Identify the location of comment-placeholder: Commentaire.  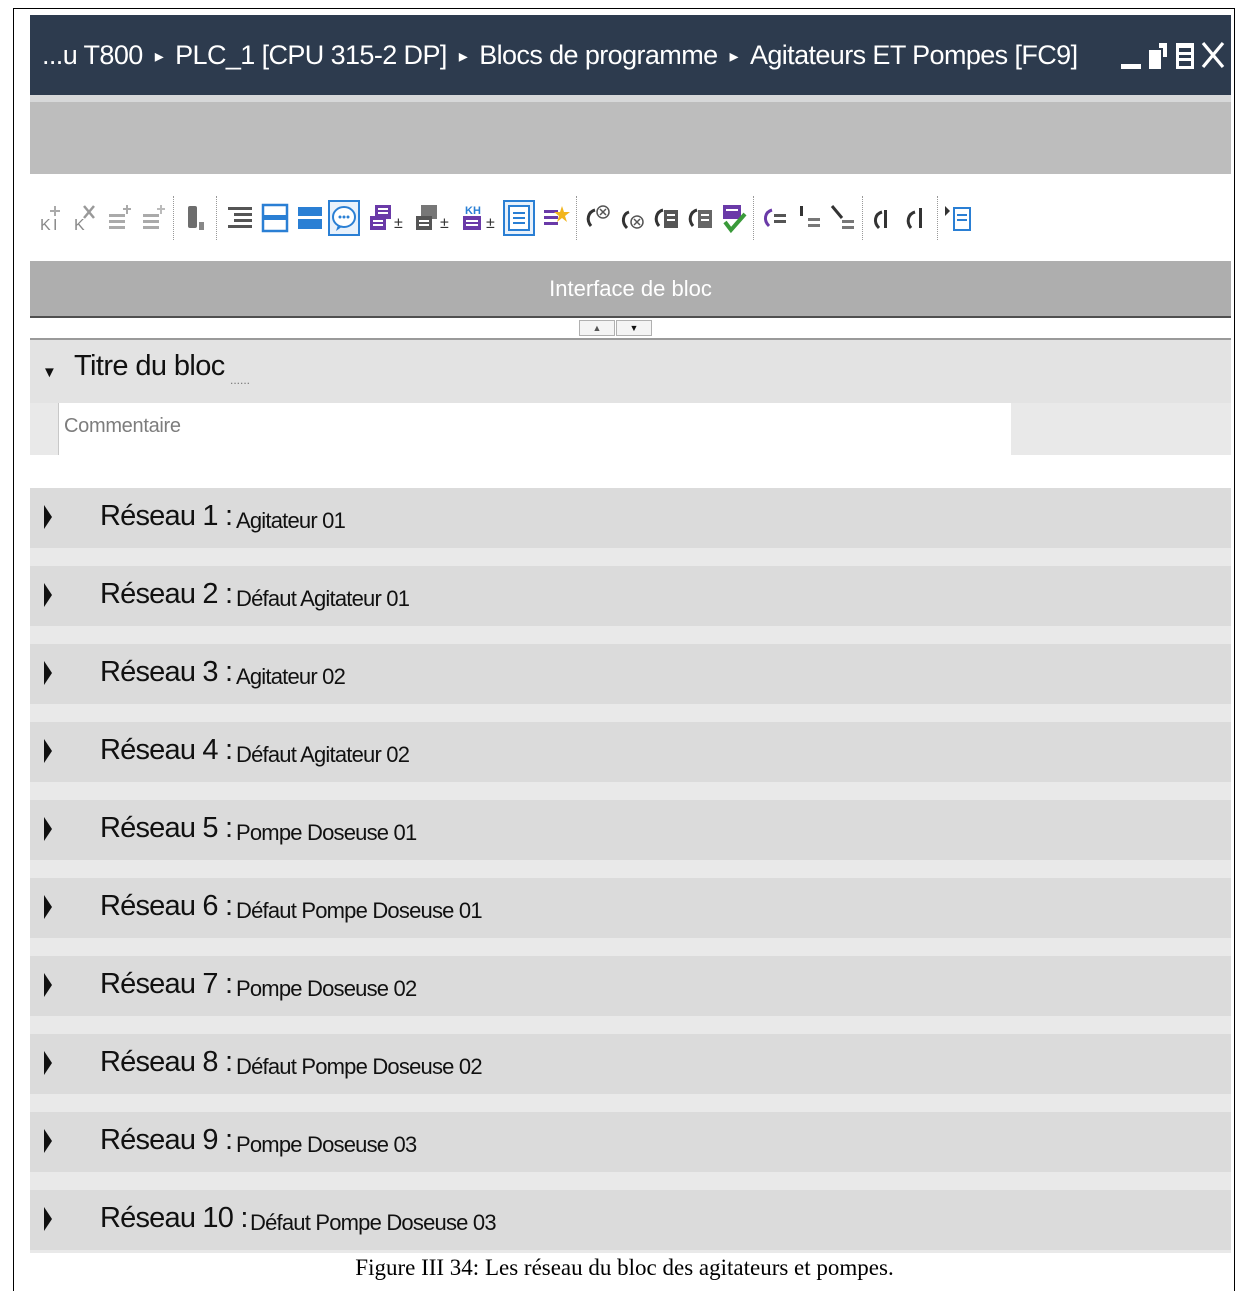
(122, 426).